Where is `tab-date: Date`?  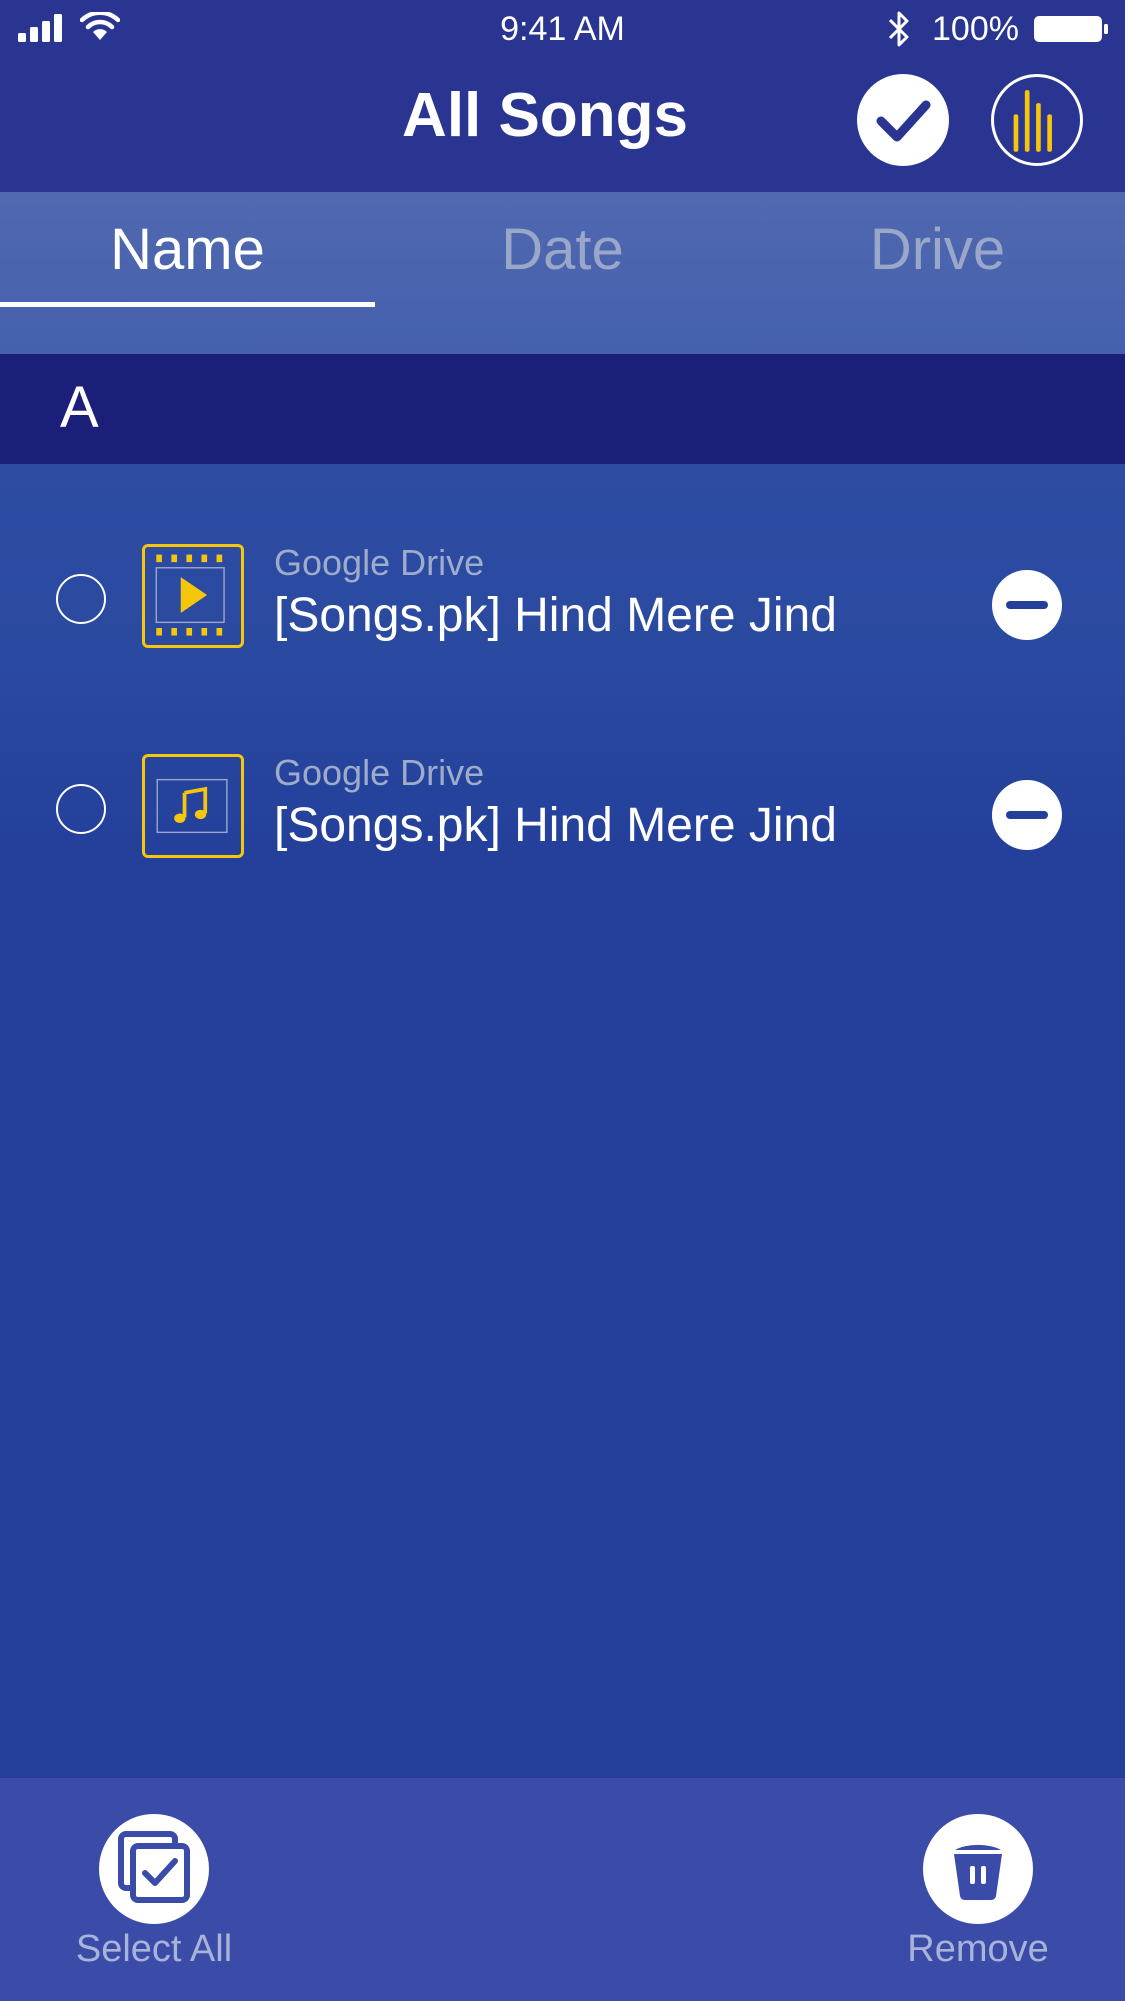
tab-date: Date is located at coordinates (562, 249).